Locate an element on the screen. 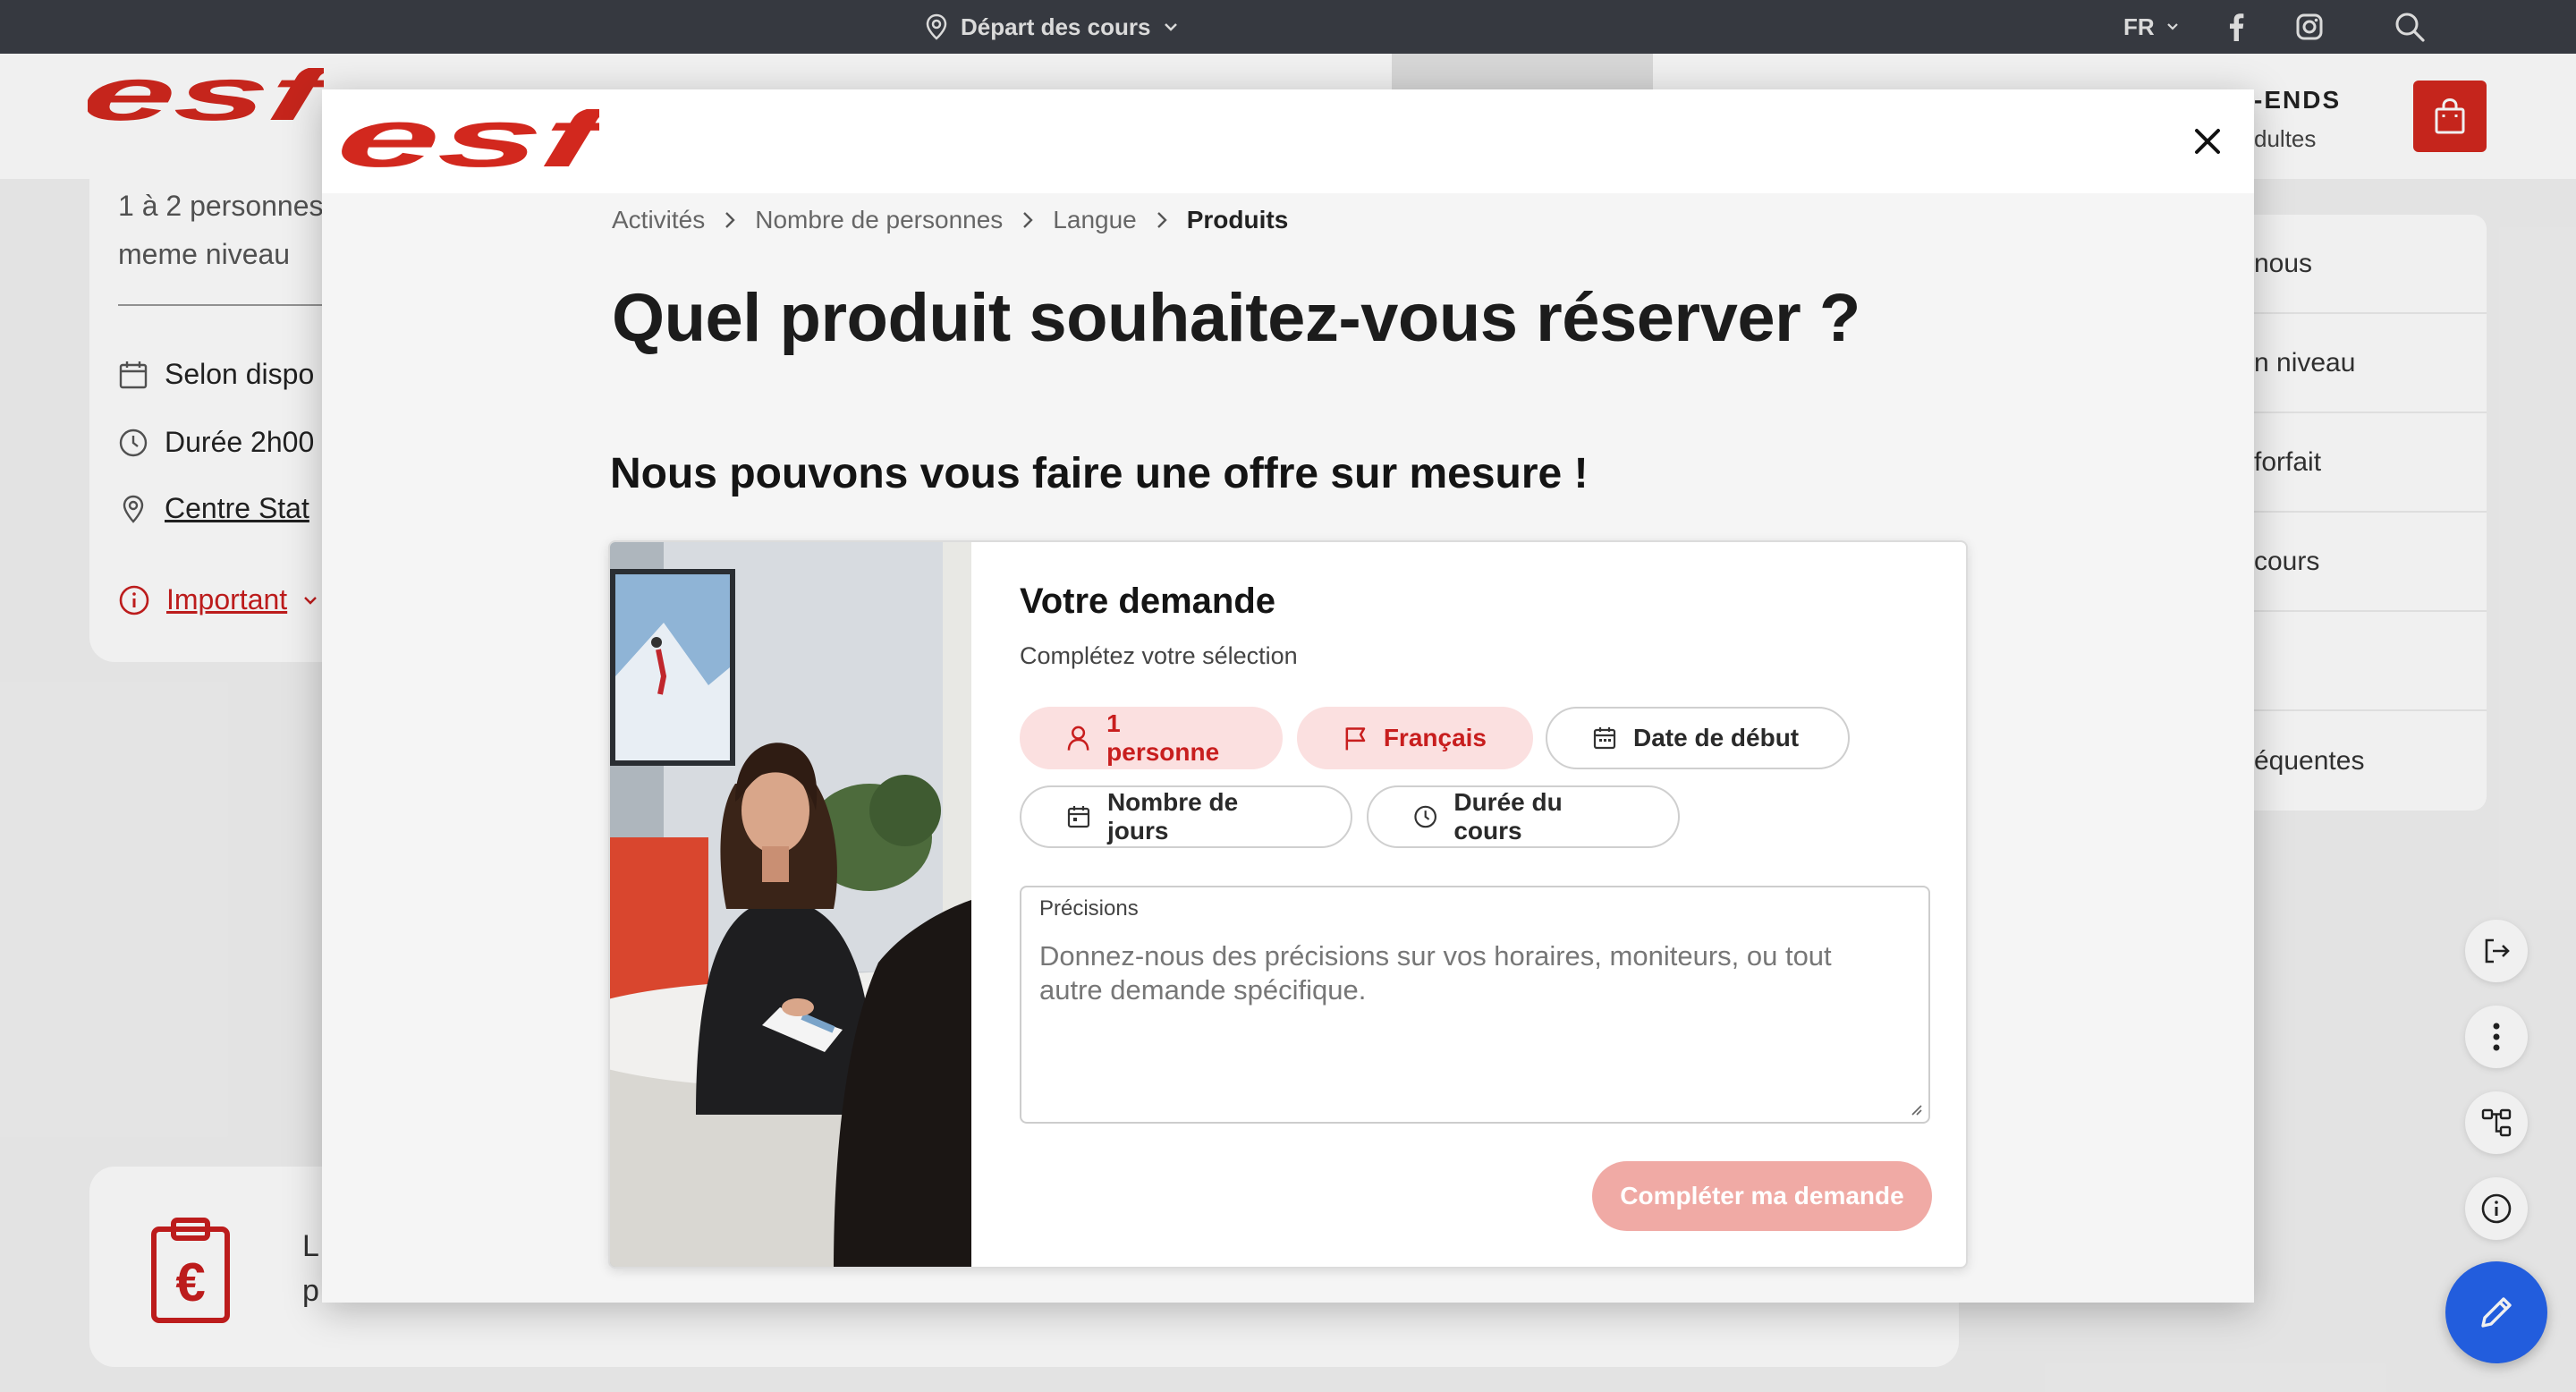 The image size is (2576, 1392). chip-days: Nombre de jours is located at coordinates (1186, 816).